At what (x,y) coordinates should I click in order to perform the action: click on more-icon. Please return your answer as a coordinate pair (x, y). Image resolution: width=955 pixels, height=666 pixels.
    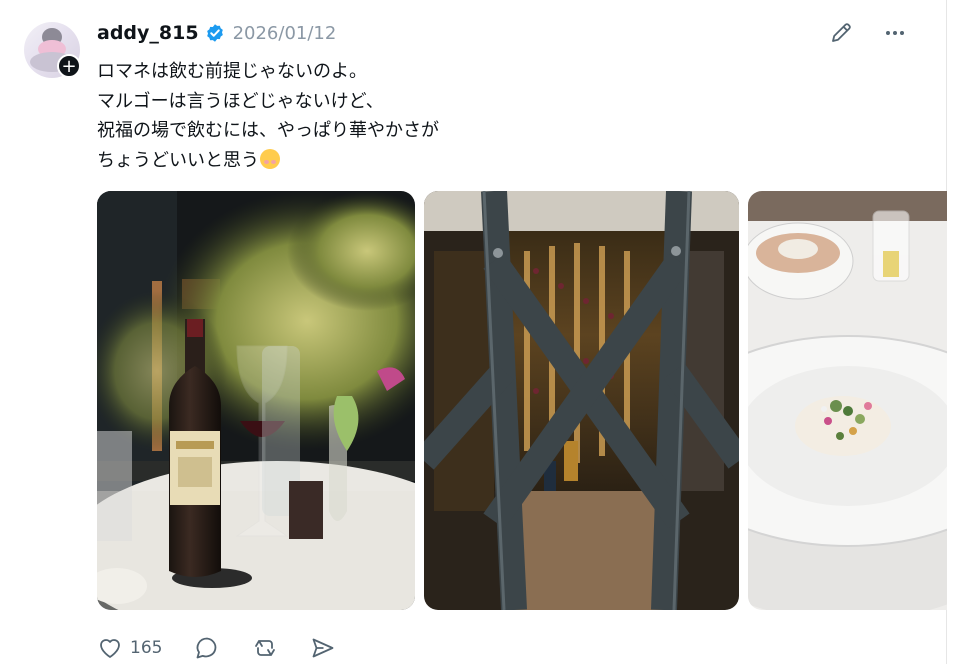
    Looking at the image, I should click on (895, 33).